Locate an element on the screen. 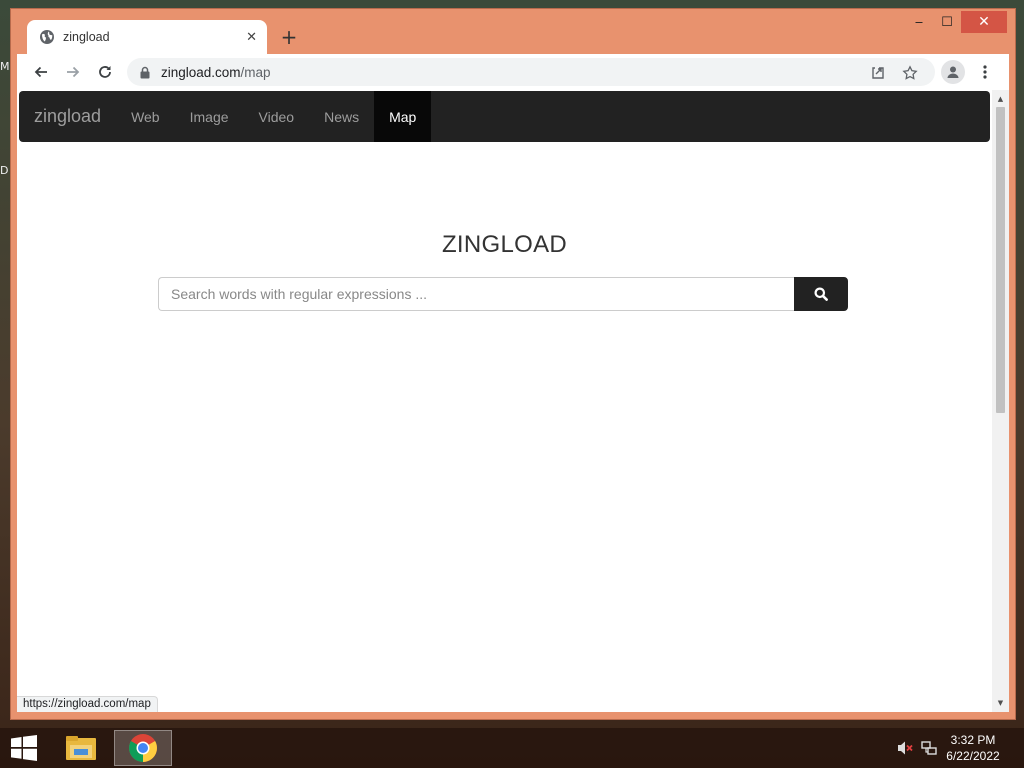  maximize-button: ☐ is located at coordinates (947, 22).